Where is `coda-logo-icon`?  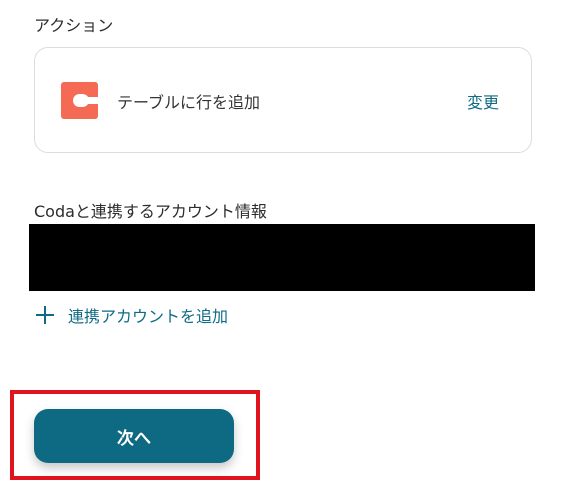 coda-logo-icon is located at coordinates (79, 100).